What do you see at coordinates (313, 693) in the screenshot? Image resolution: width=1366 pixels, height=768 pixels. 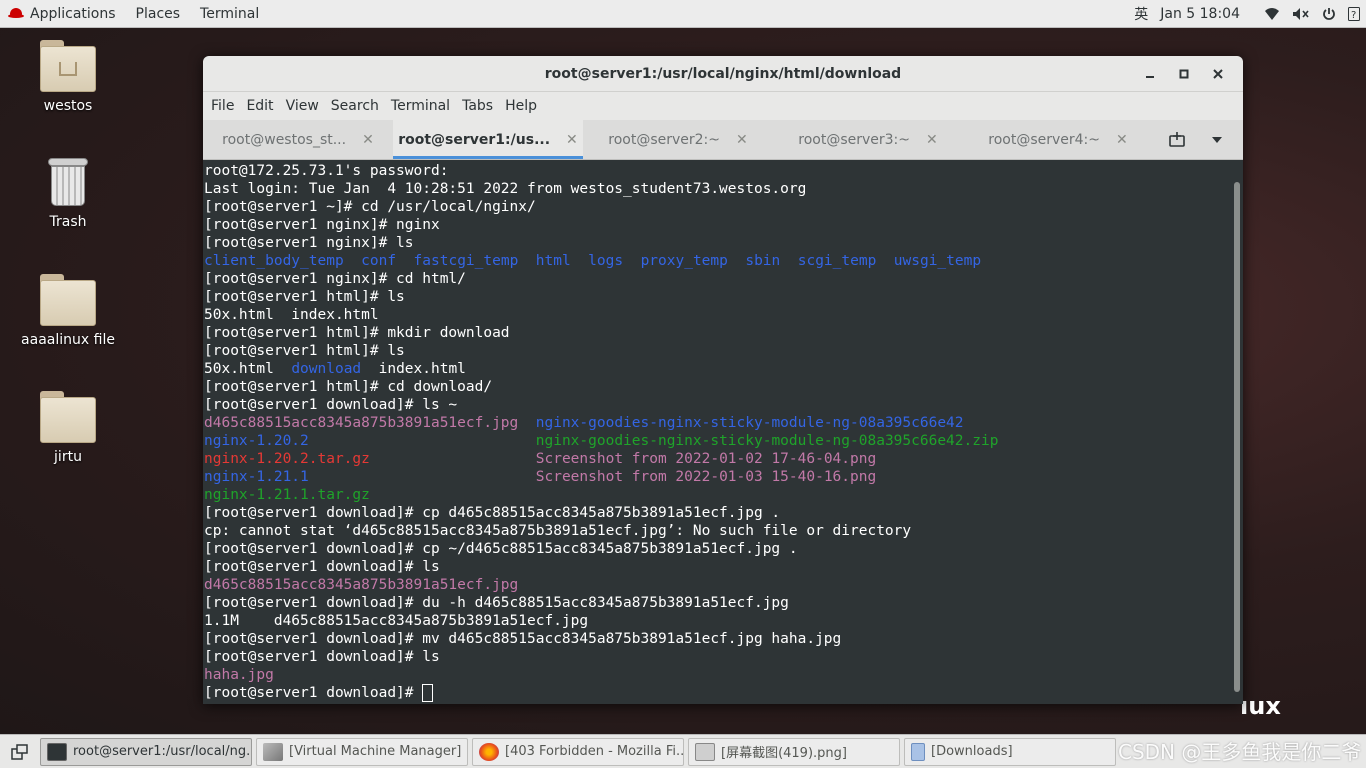 I see `terminal-text-segment: [root@server1 download]#` at bounding box center [313, 693].